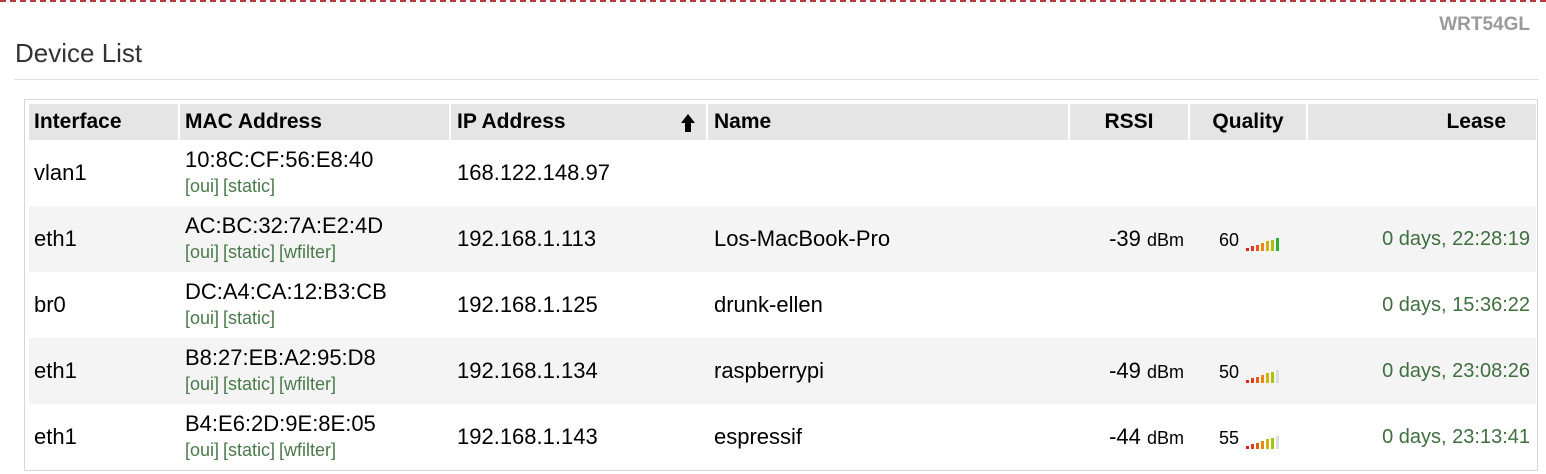  I want to click on cell-mac-address: 10:8C:CF:56:E8:40 [oui] [static], so click(315, 173).